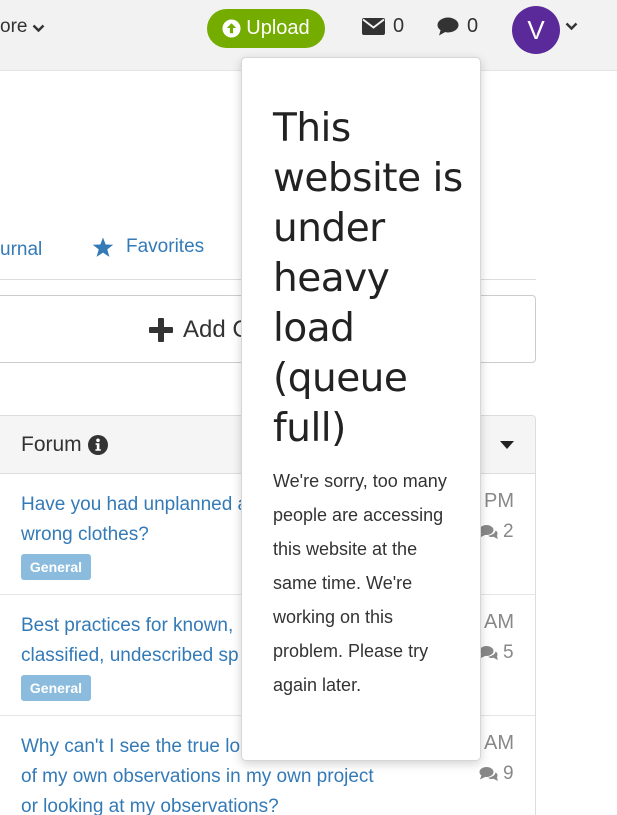 The height and width of the screenshot is (815, 617). Describe the element at coordinates (508, 773) in the screenshot. I see `forum-row-count-value: 9` at that location.